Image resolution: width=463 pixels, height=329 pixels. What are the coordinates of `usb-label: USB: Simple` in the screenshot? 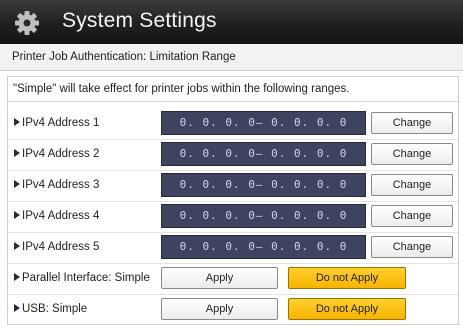 It's located at (55, 309).